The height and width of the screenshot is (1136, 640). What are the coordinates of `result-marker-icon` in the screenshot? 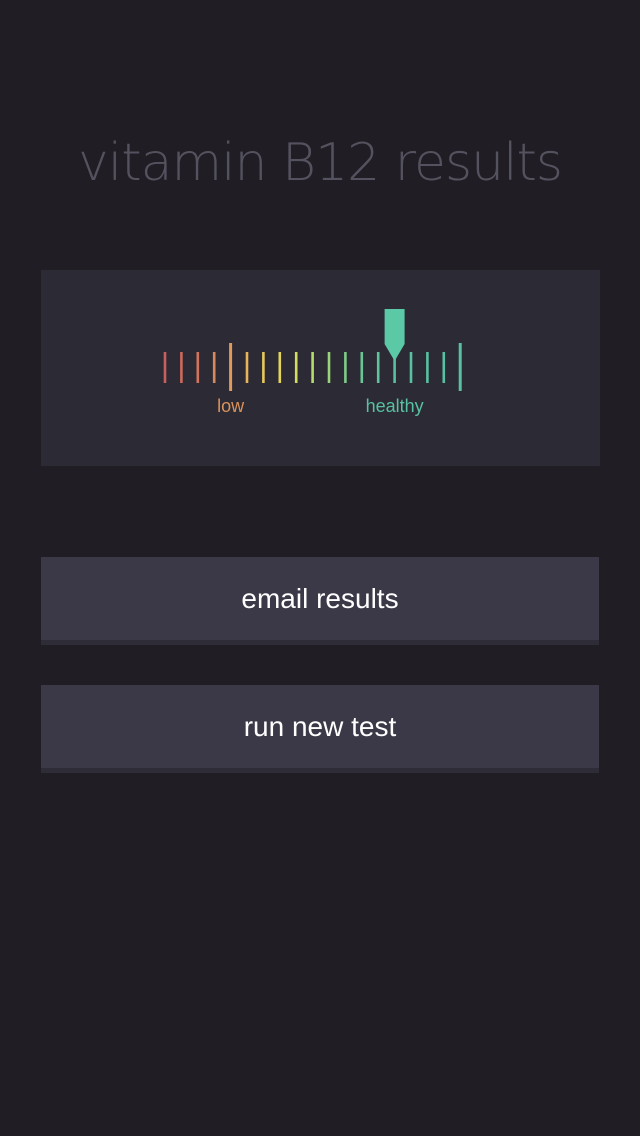 It's located at (394, 335).